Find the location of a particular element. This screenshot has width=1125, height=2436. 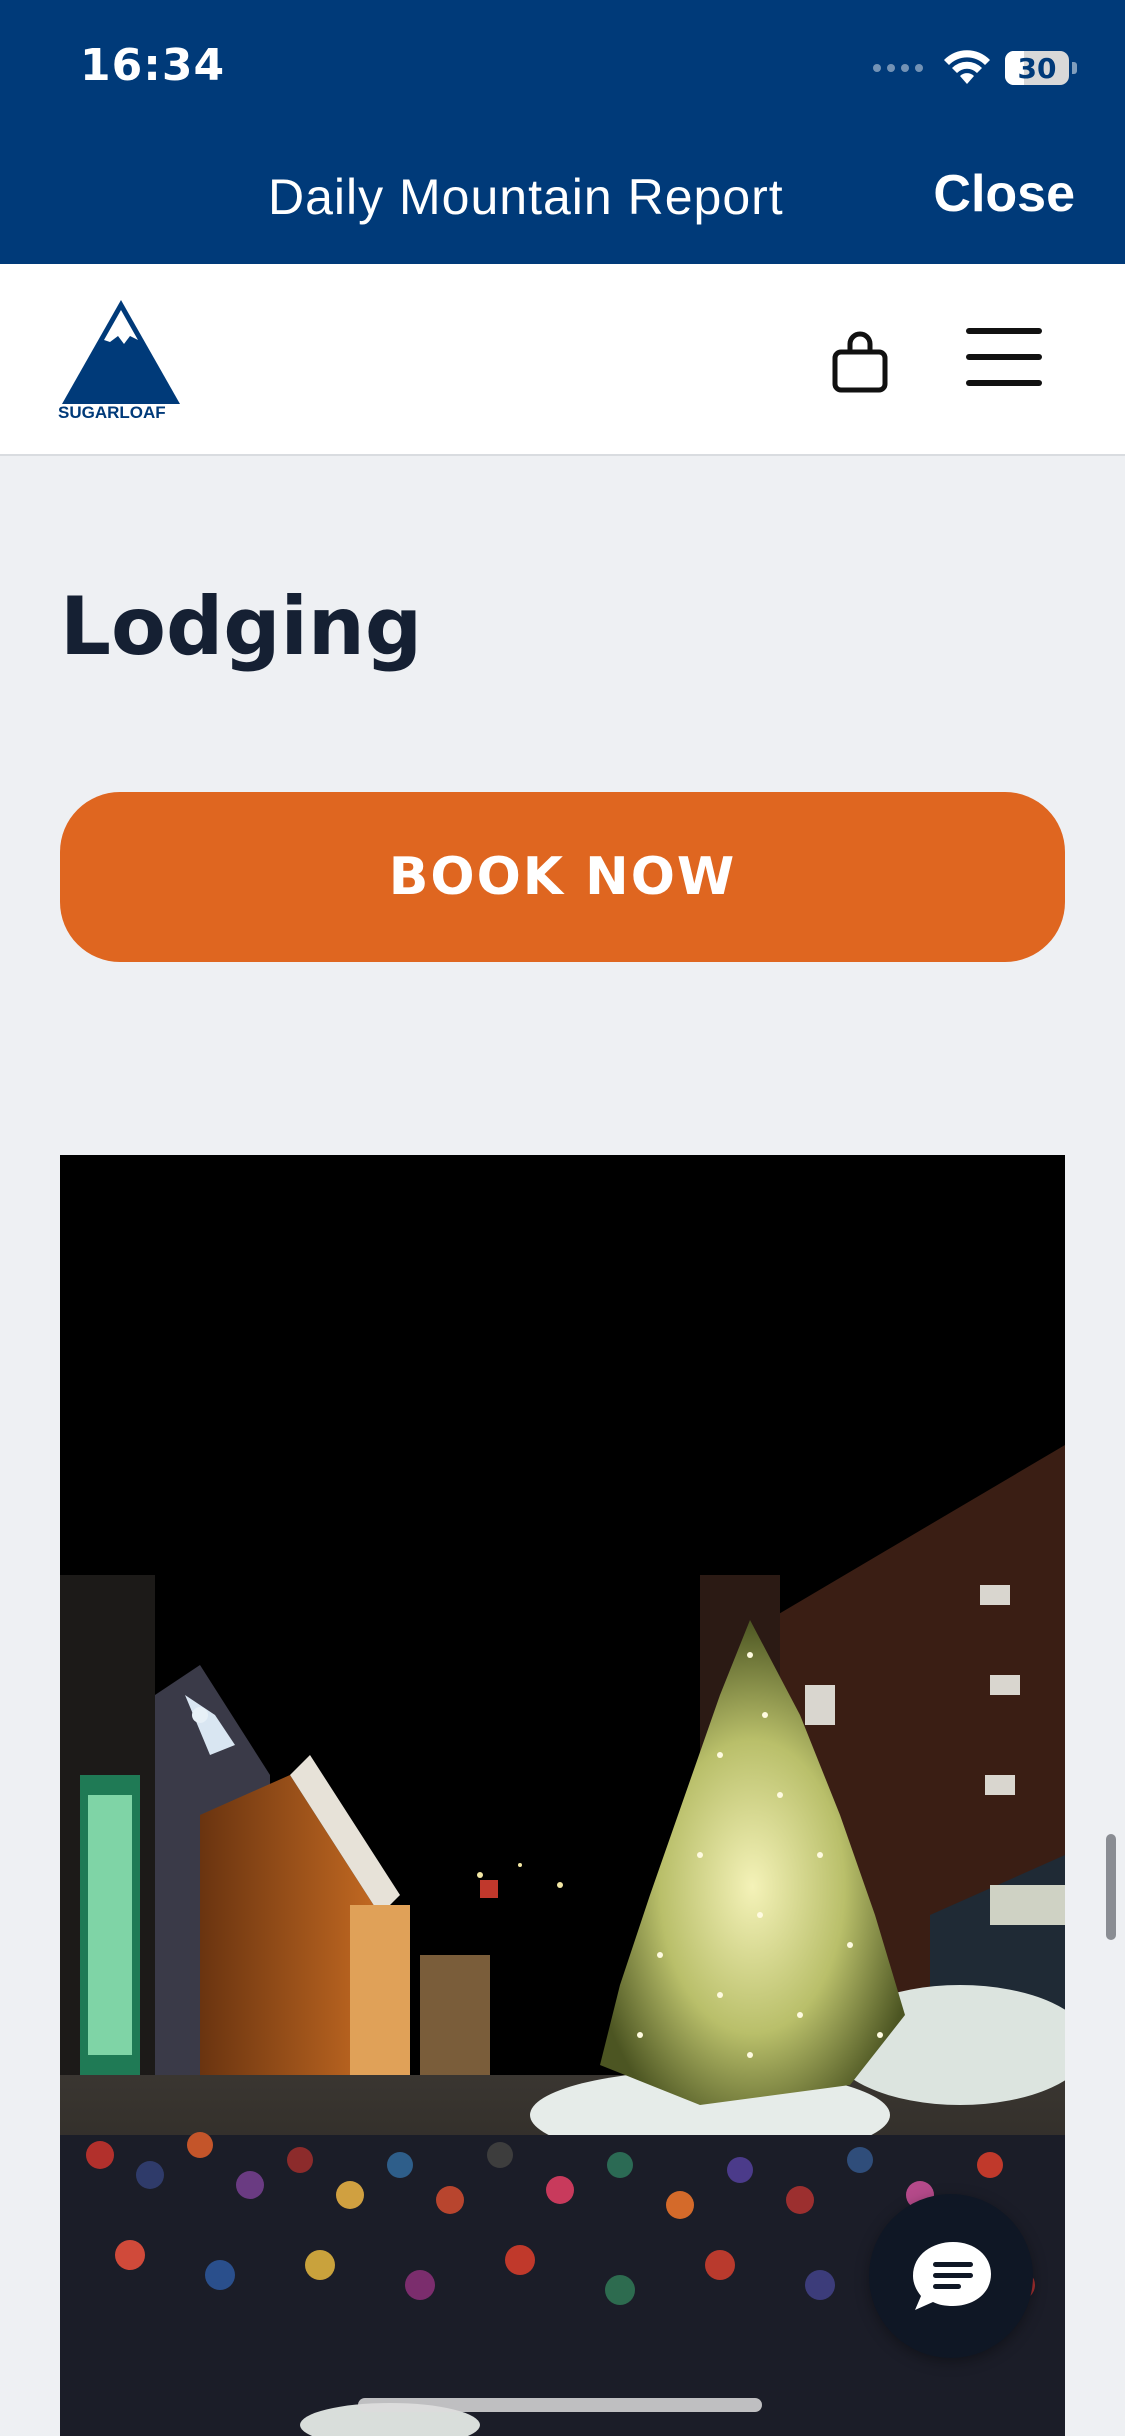

site-header: SUGARLOAF is located at coordinates (562, 360).